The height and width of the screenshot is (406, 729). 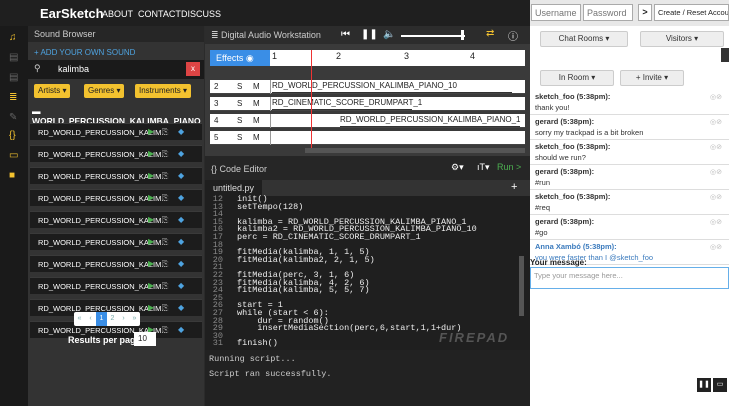 I want to click on settings-gear-icon: ⚙▾, so click(x=457, y=167).